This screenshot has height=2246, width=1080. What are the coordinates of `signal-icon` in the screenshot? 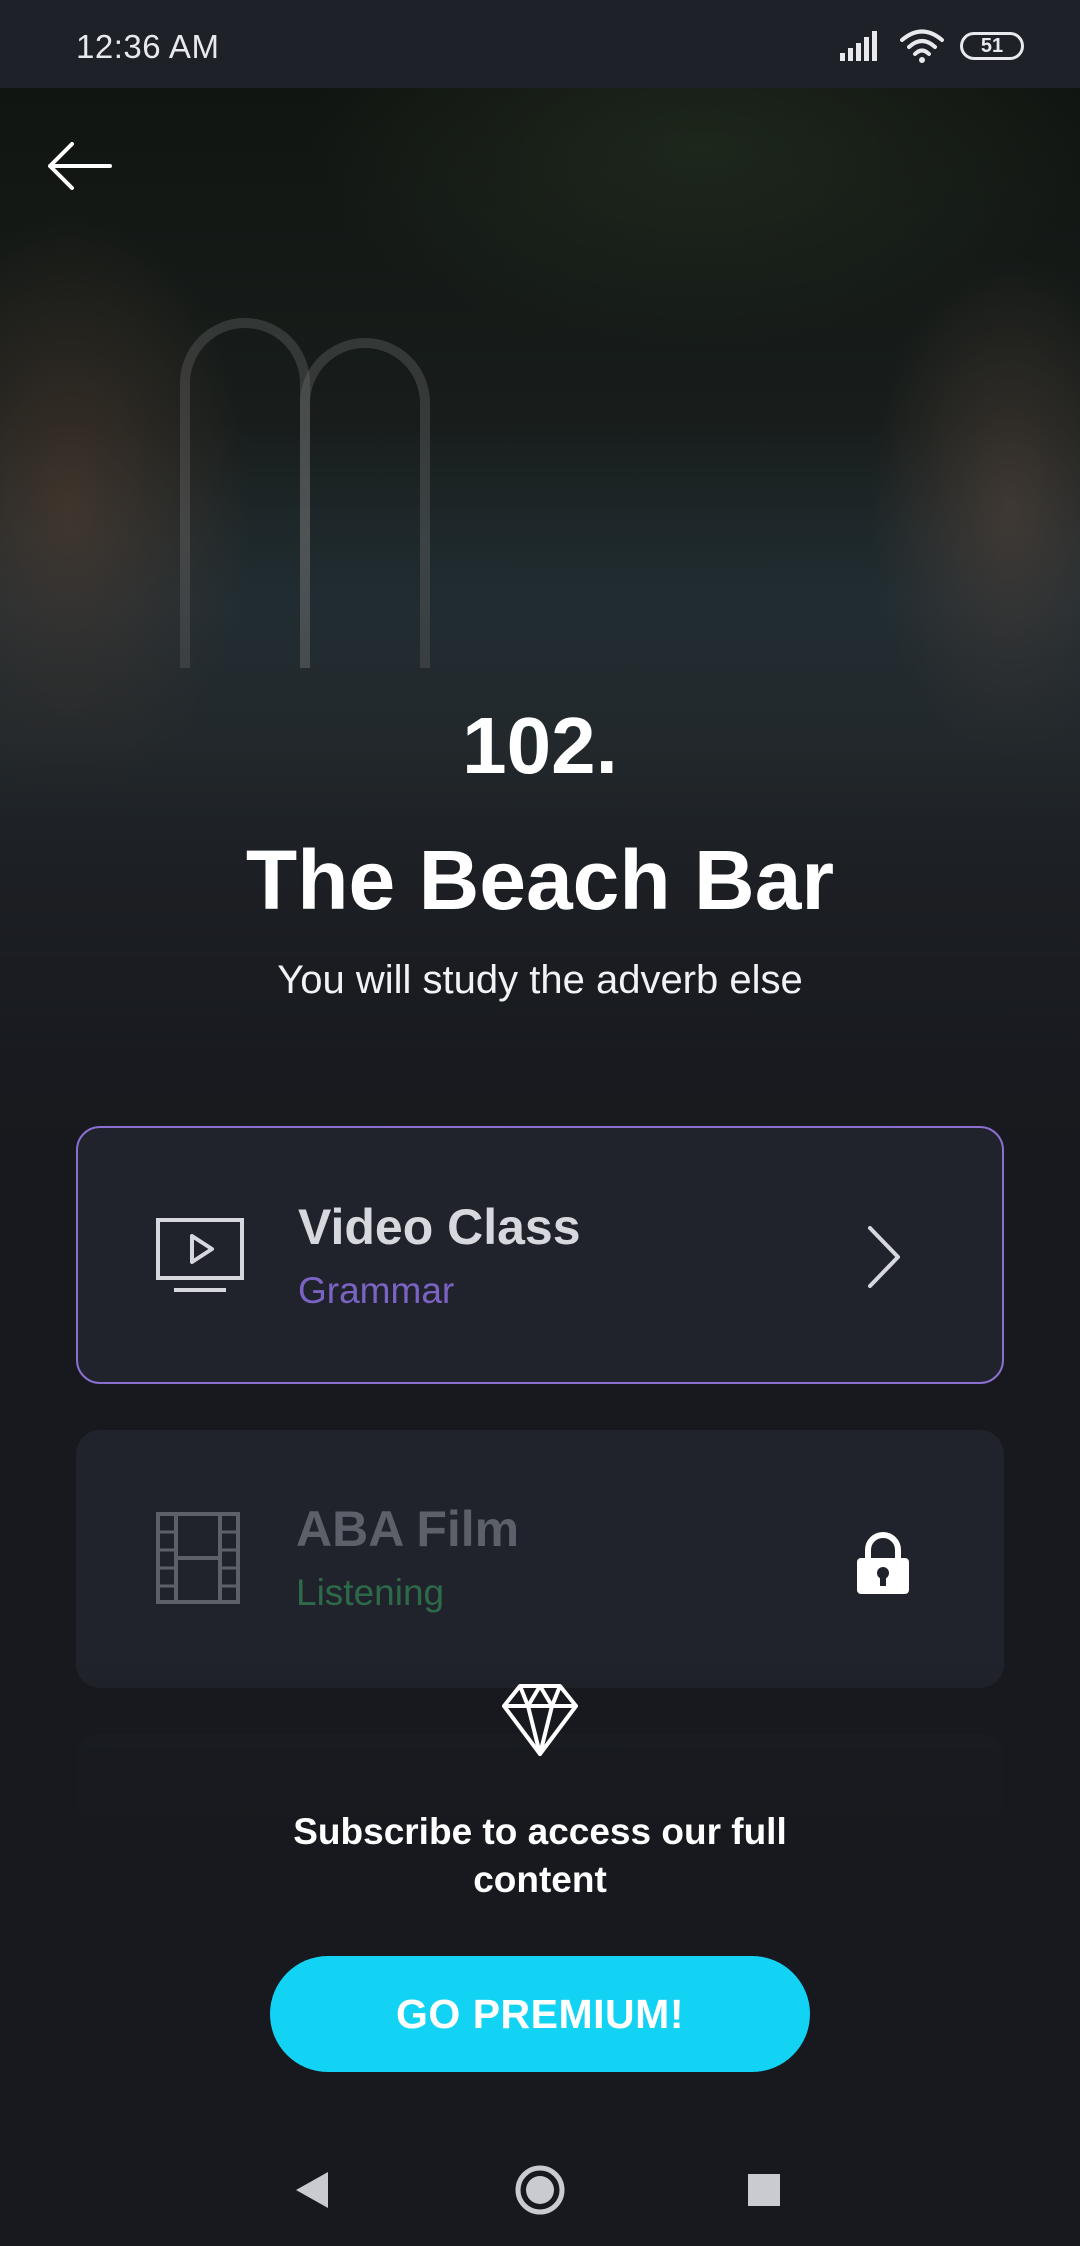 It's located at (858, 46).